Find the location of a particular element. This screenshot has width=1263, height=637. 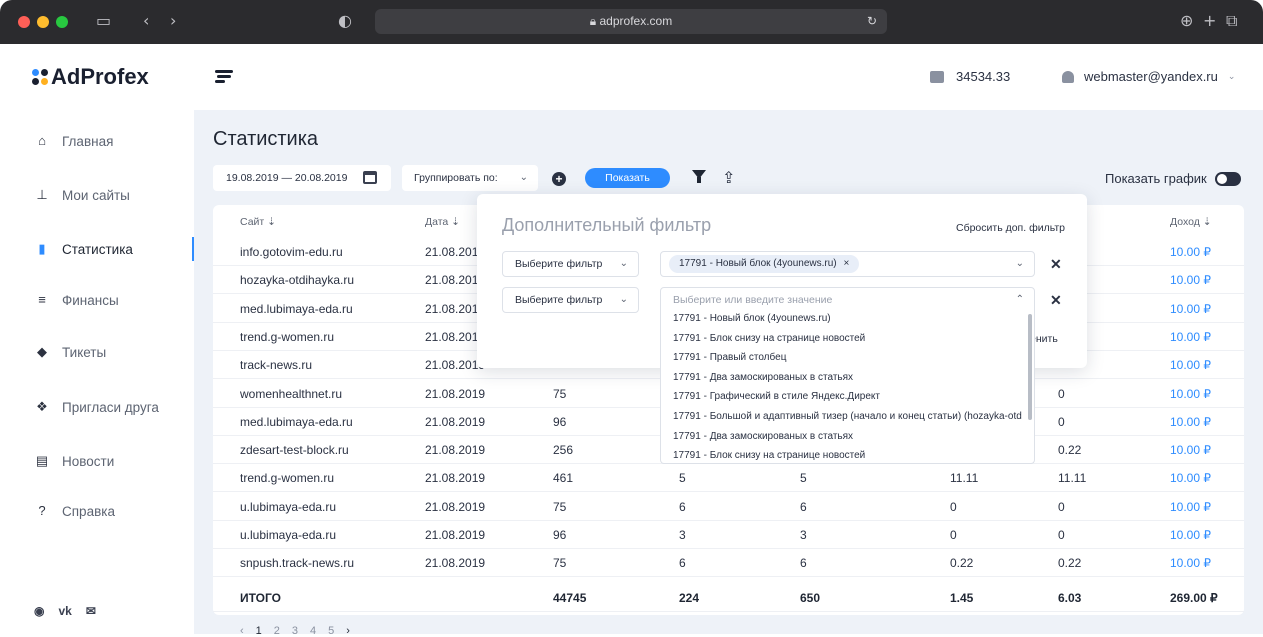

sidebar-item-help: ? Справка is located at coordinates (74, 511).